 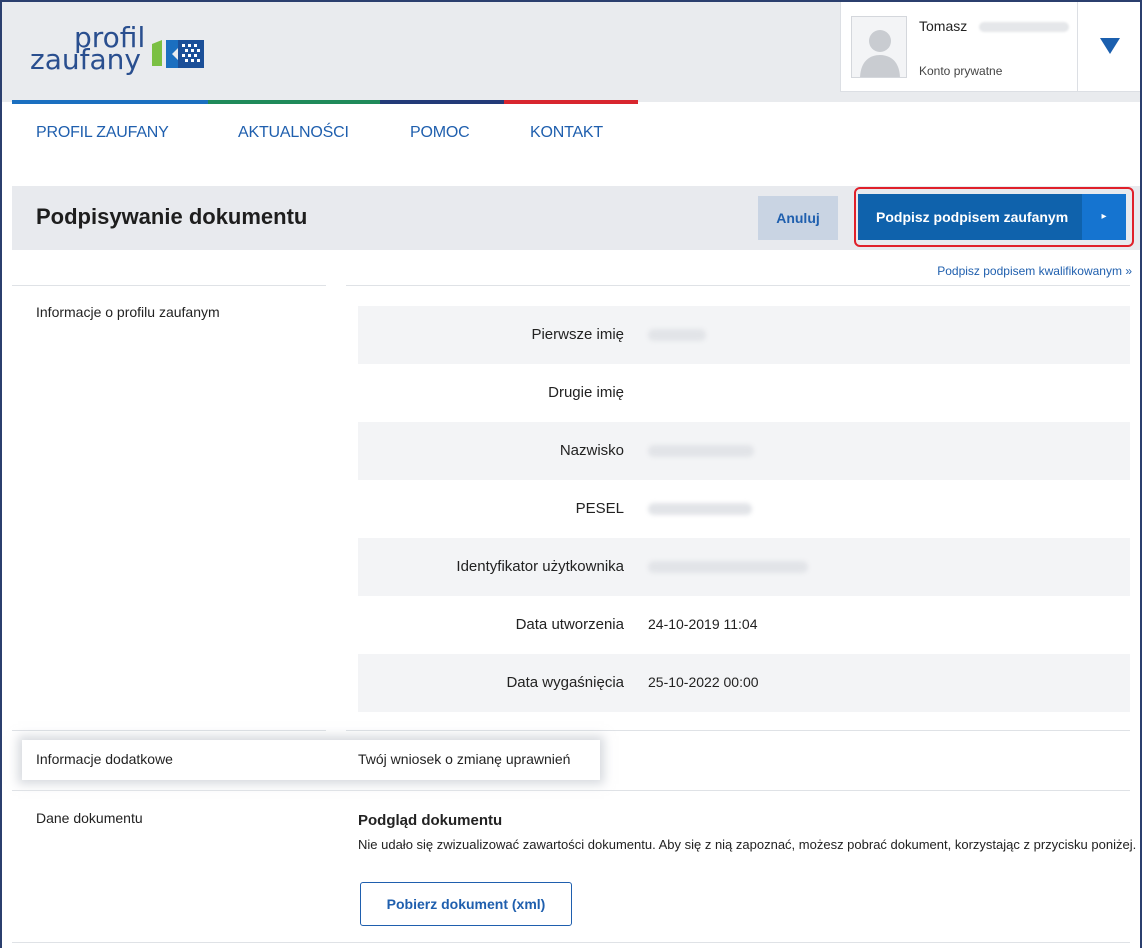 I want to click on info-row-second-name: Drugie imię, so click(x=744, y=393).